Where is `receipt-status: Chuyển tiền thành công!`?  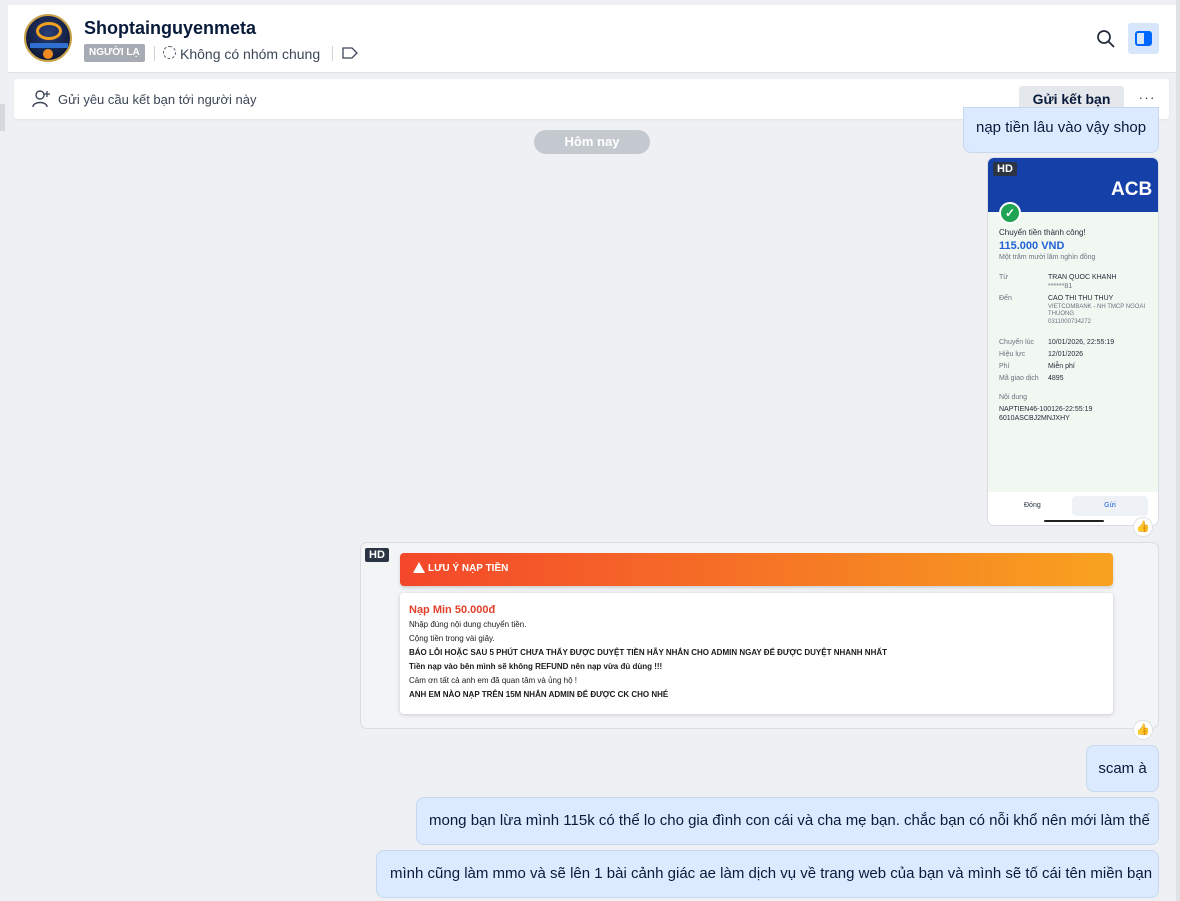 receipt-status: Chuyển tiền thành công! is located at coordinates (1042, 232).